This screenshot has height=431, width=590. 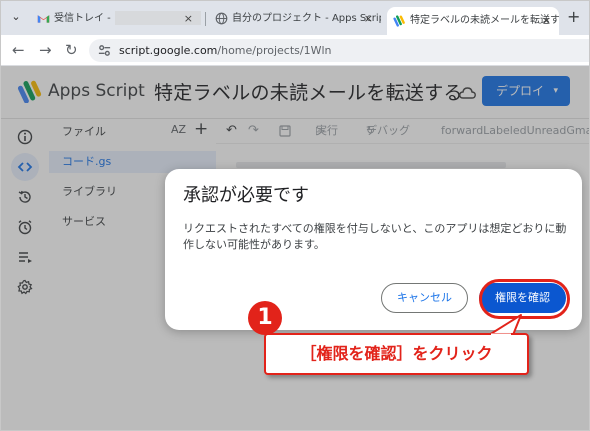 I want to click on tab-label: 受信トレイ -, so click(x=82, y=18).